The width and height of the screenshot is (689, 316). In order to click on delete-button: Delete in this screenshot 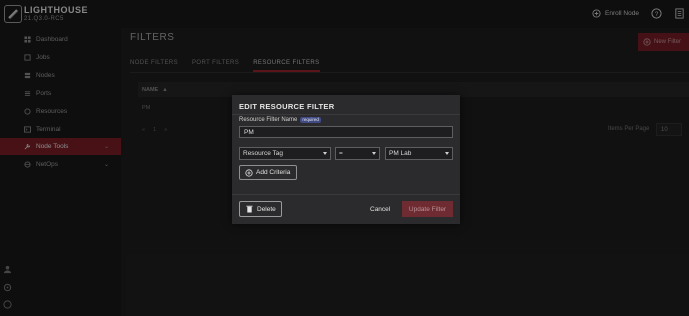, I will do `click(260, 209)`.